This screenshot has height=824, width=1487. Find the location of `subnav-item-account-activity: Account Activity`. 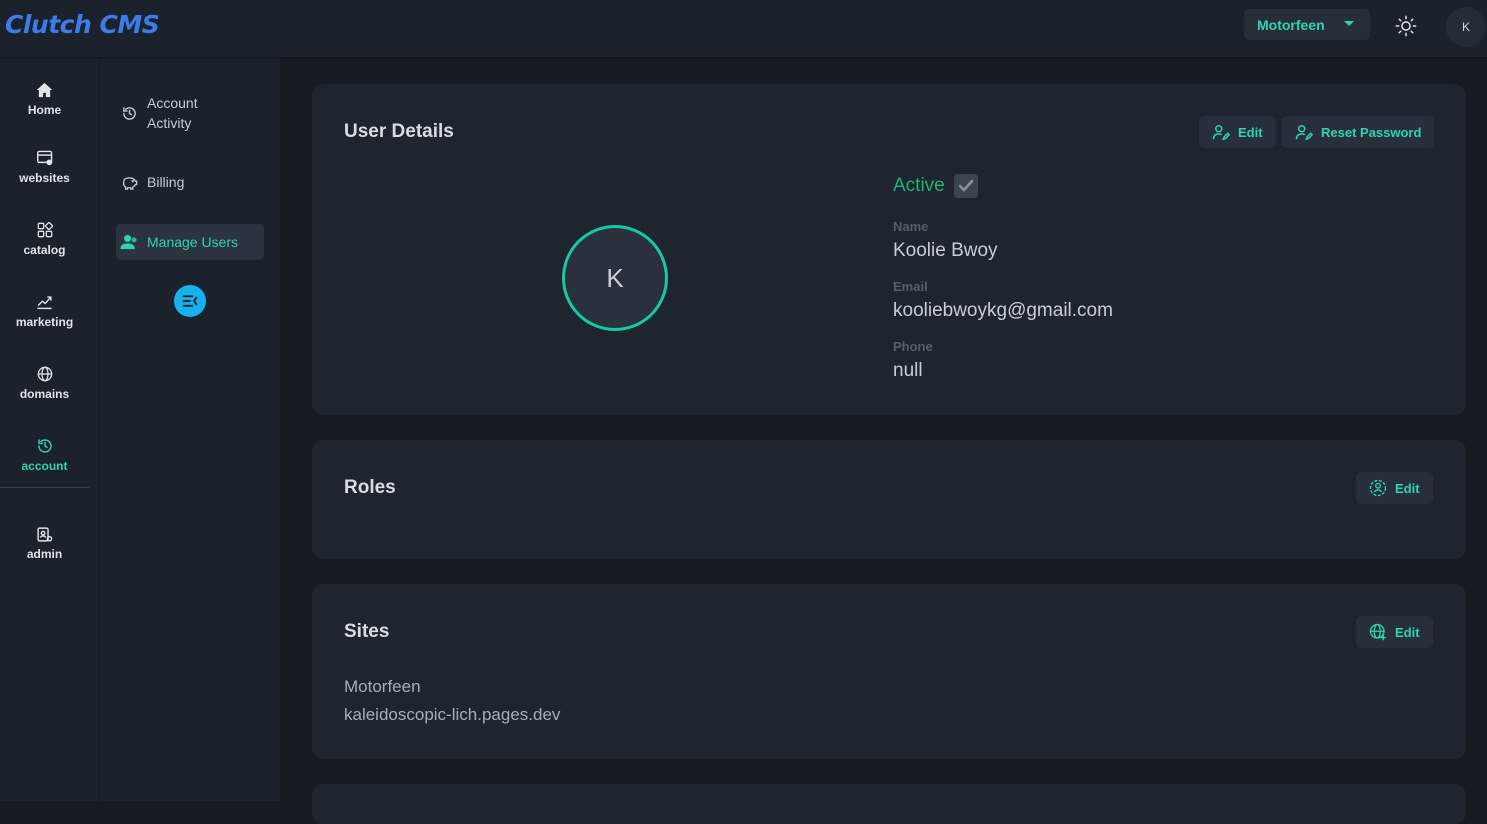

subnav-item-account-activity: Account Activity is located at coordinates (190, 113).